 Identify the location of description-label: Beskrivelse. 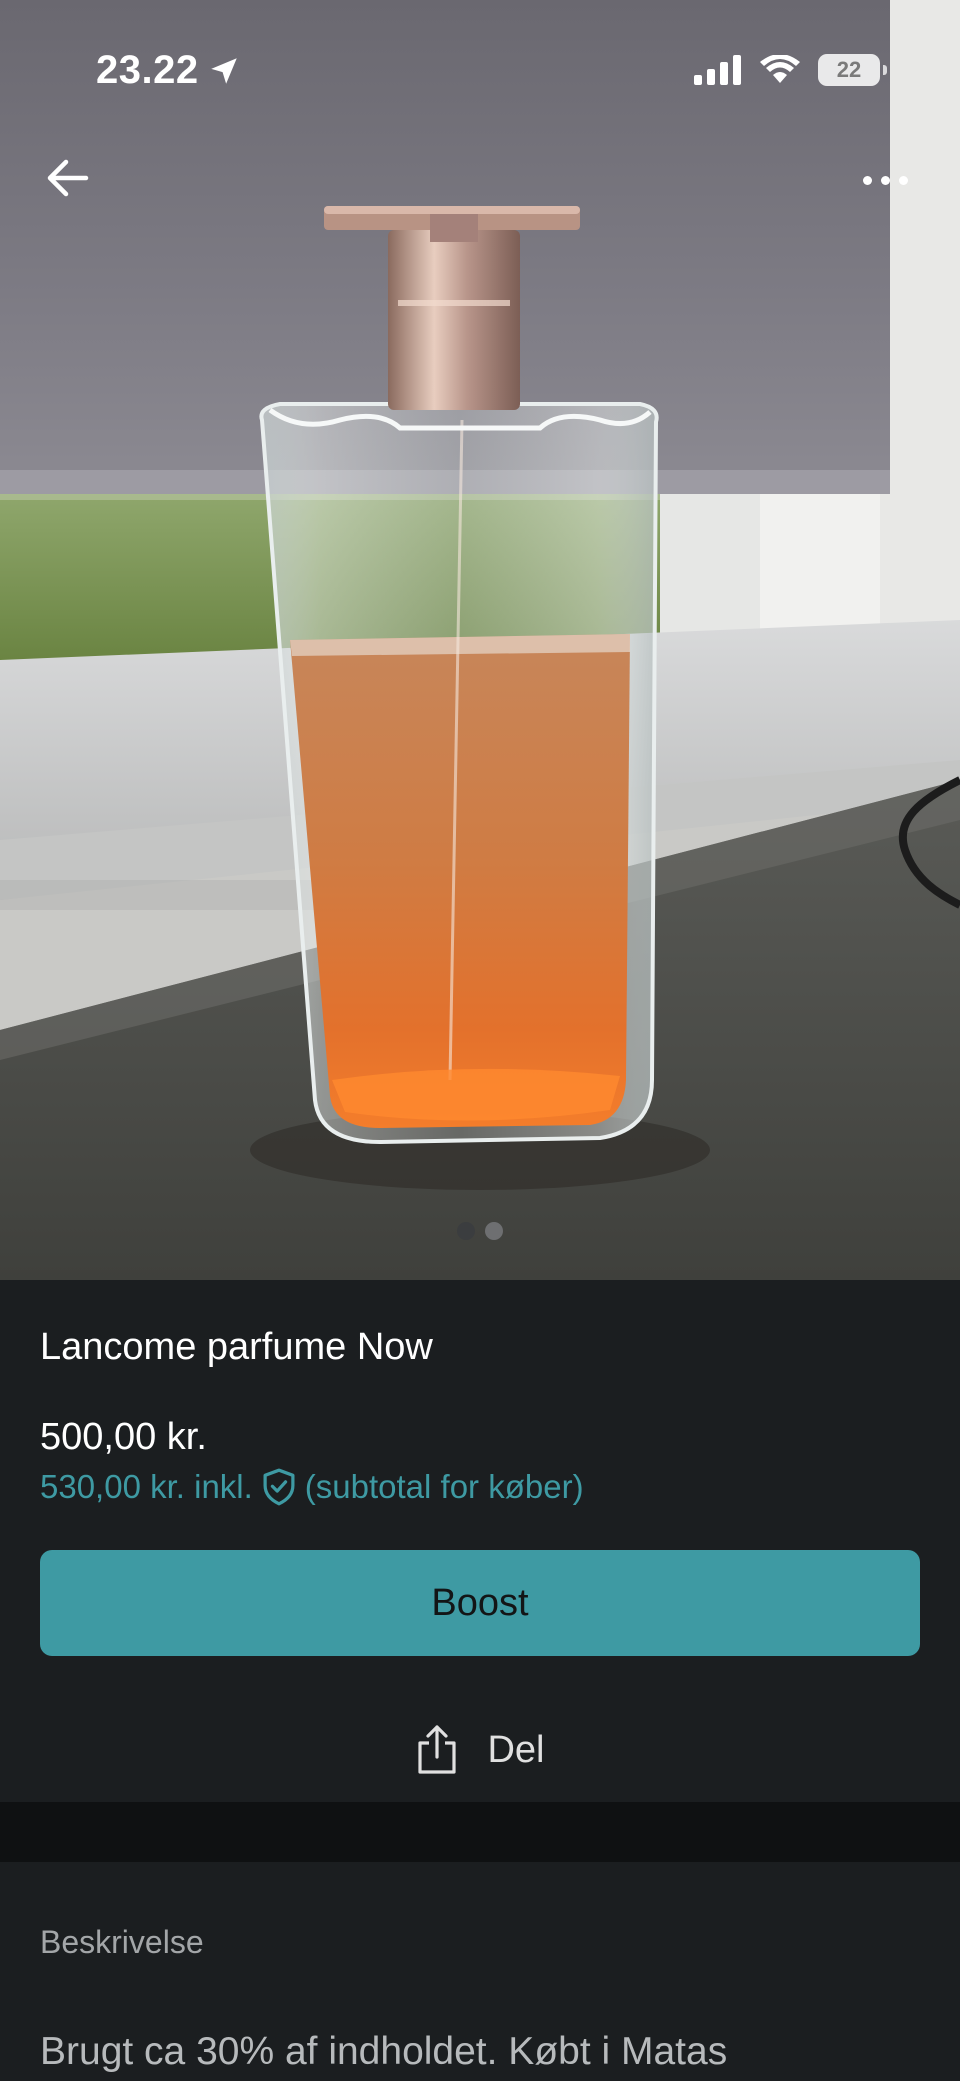
(122, 1942).